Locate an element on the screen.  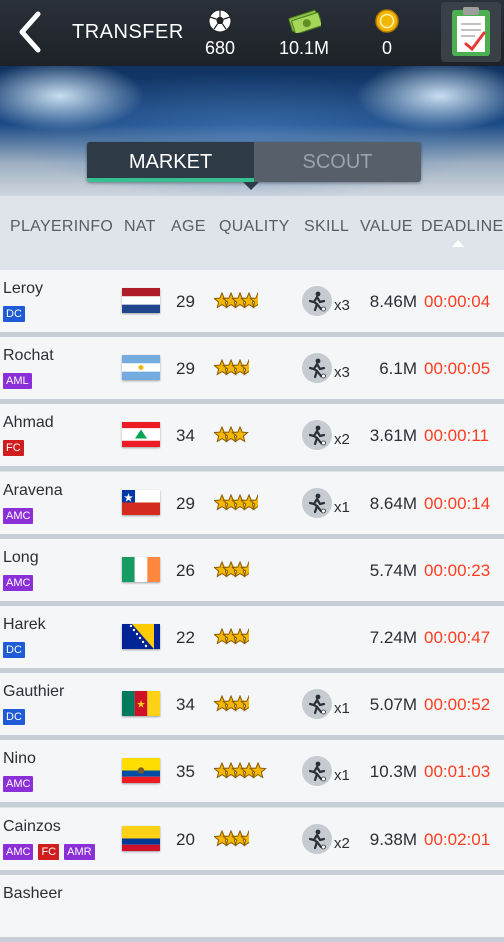
player-name: Aravena is located at coordinates (33, 490).